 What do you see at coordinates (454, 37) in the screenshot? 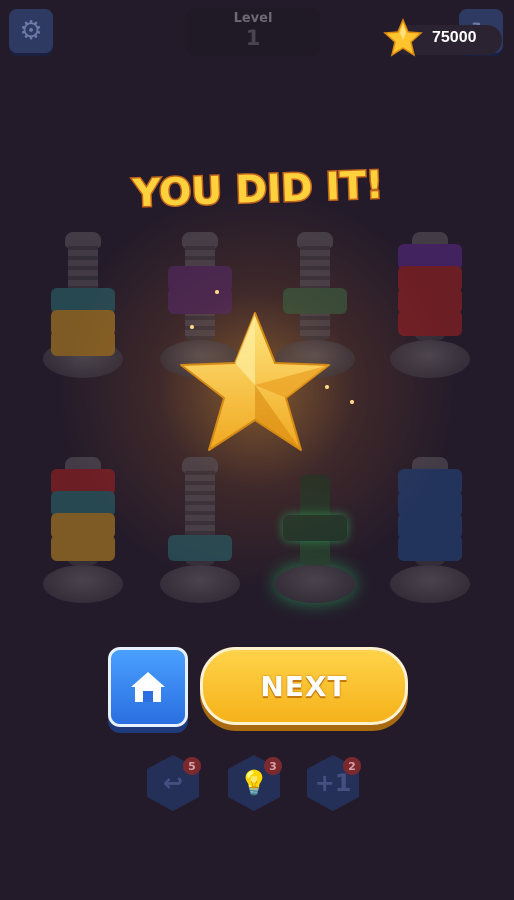
I see `coin-amount: 75000` at bounding box center [454, 37].